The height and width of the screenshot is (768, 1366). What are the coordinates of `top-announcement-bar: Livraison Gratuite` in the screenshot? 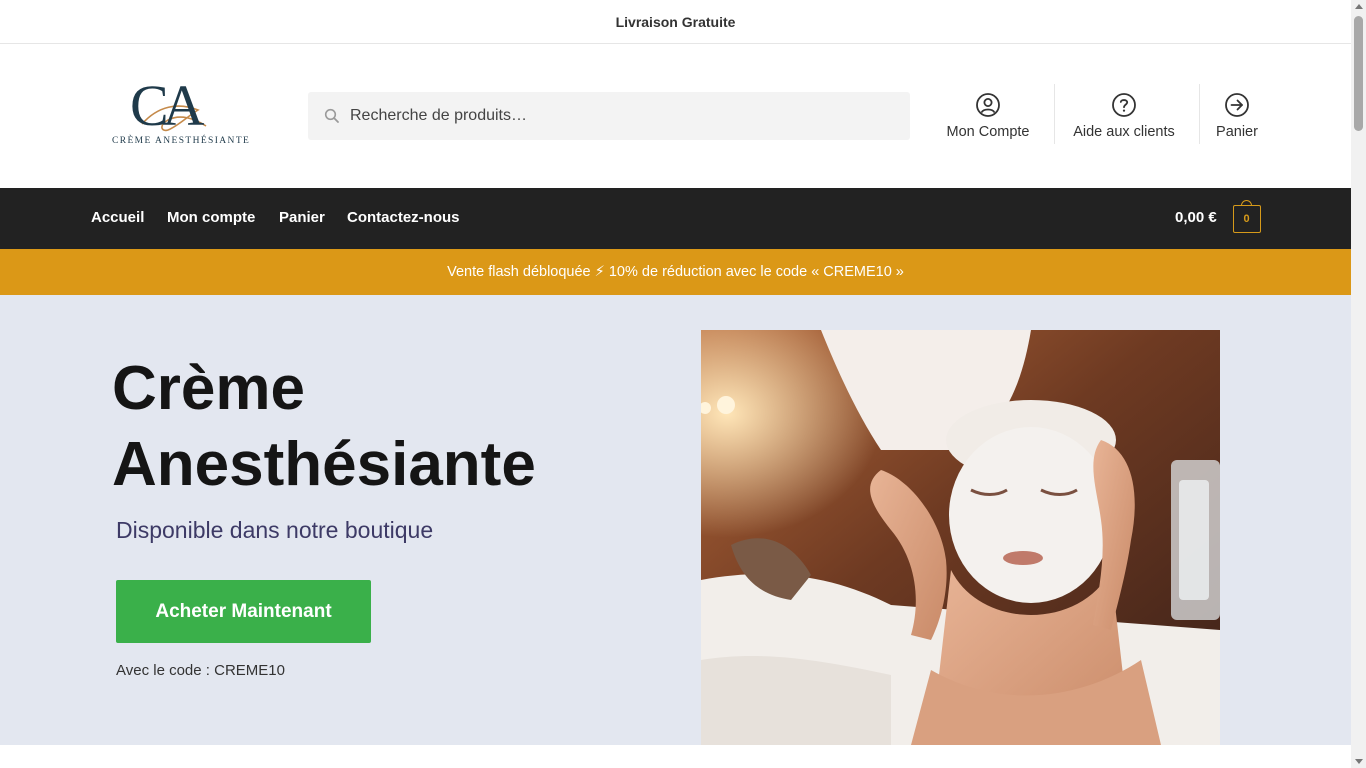 It's located at (675, 22).